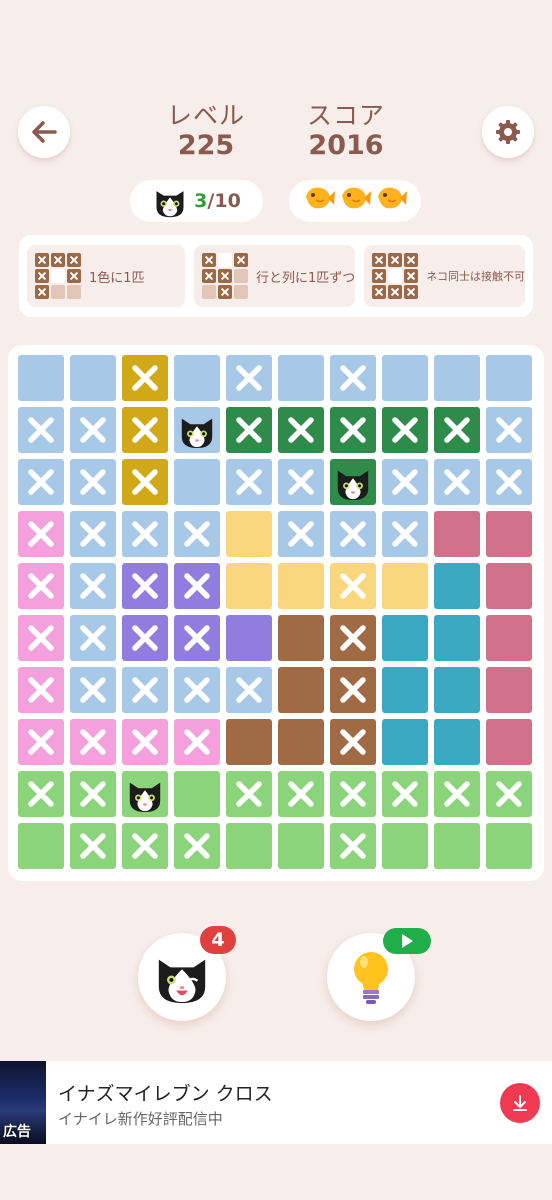  What do you see at coordinates (44, 132) in the screenshot?
I see `back-button` at bounding box center [44, 132].